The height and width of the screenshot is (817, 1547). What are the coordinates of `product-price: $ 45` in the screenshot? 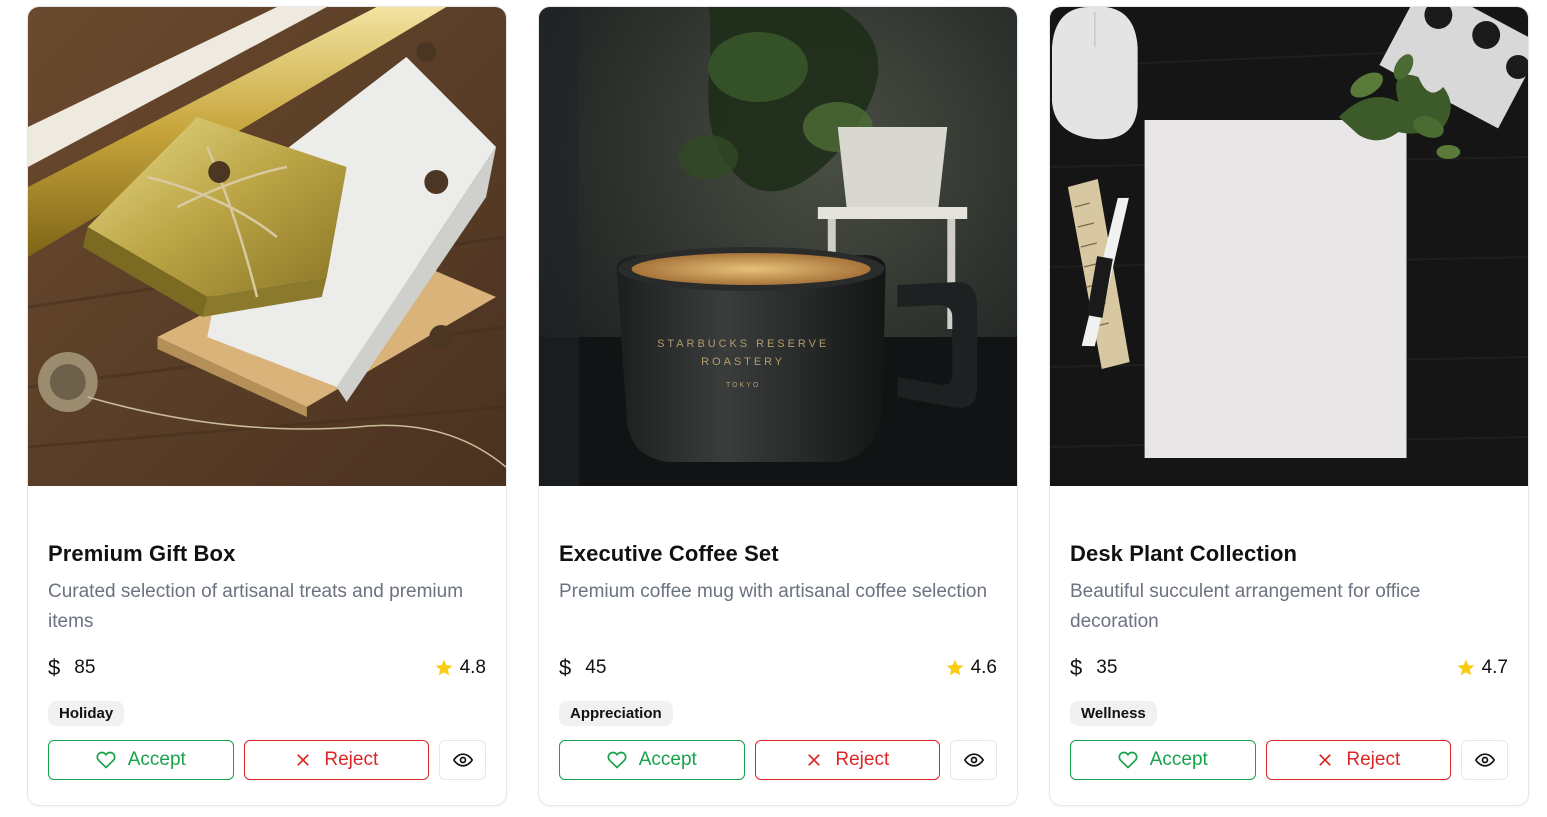 It's located at (582, 668).